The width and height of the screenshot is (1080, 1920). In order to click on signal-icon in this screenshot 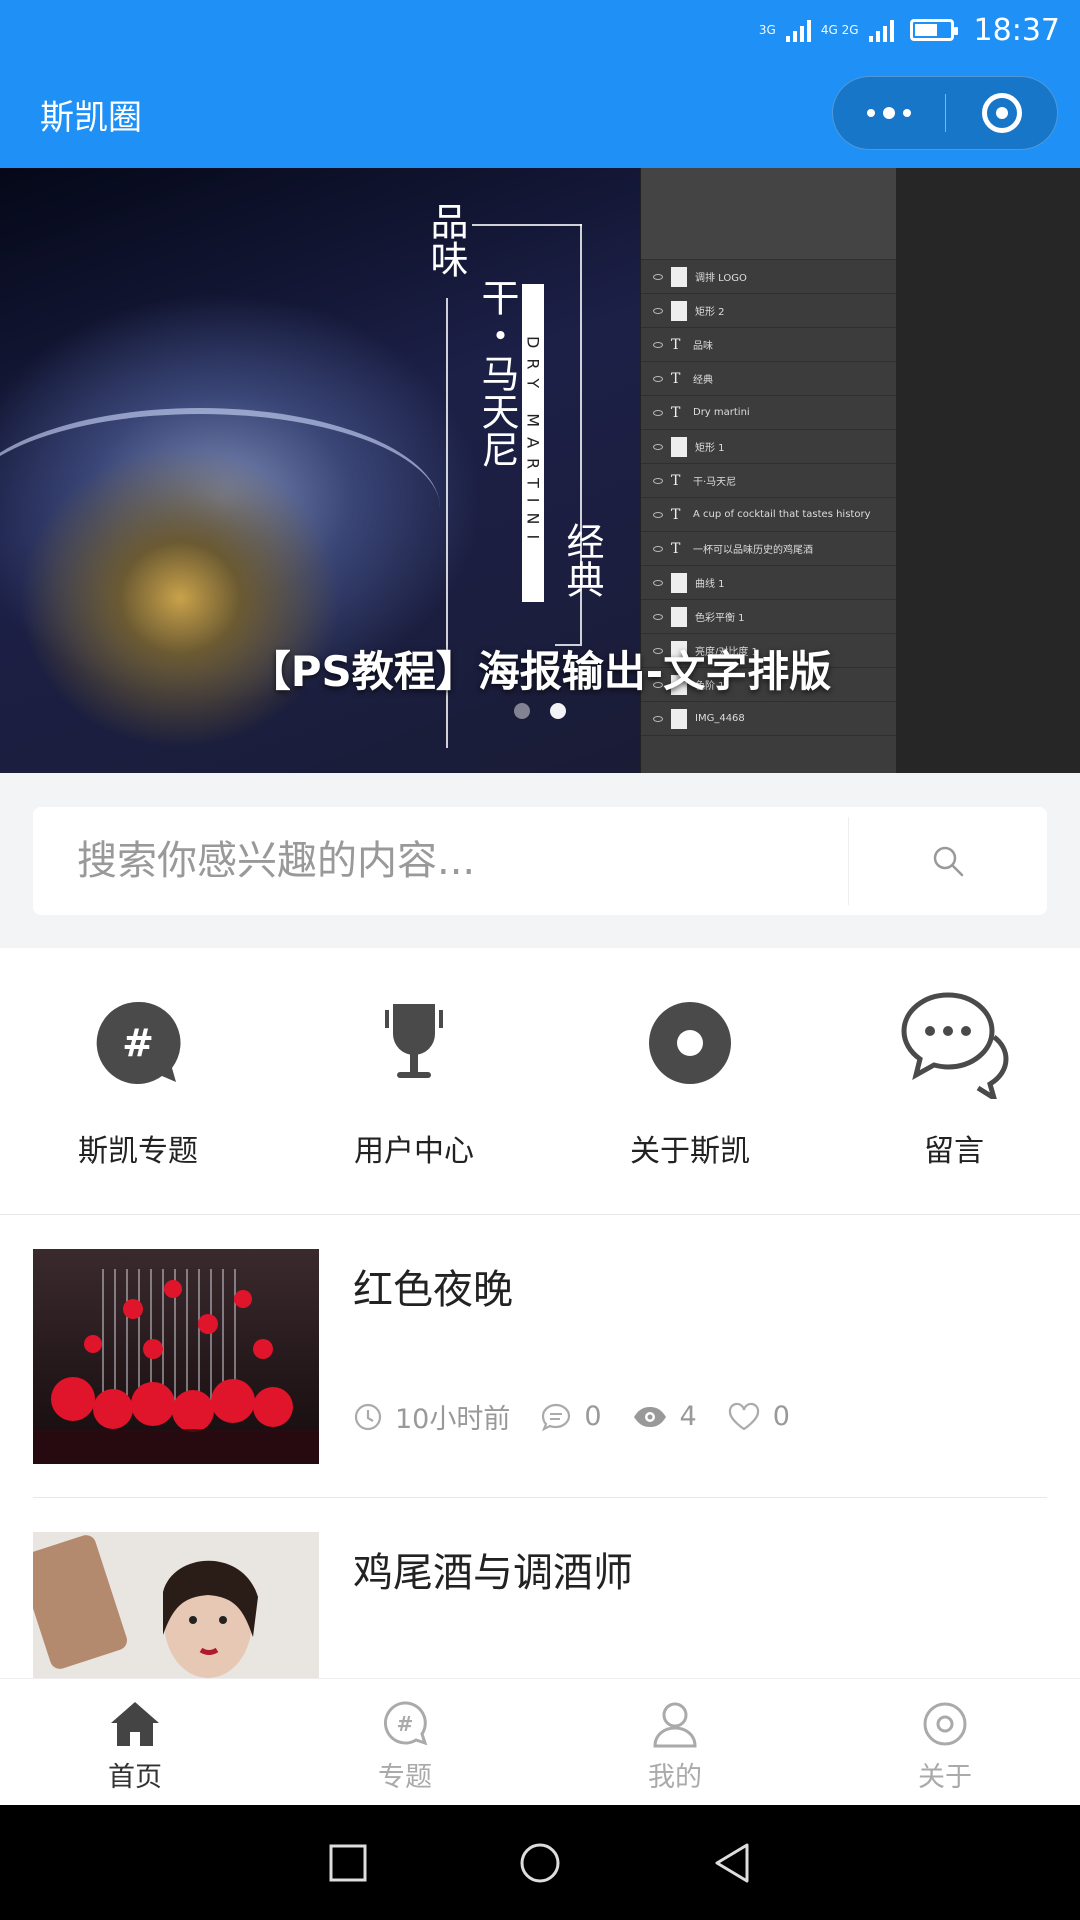, I will do `click(798, 30)`.